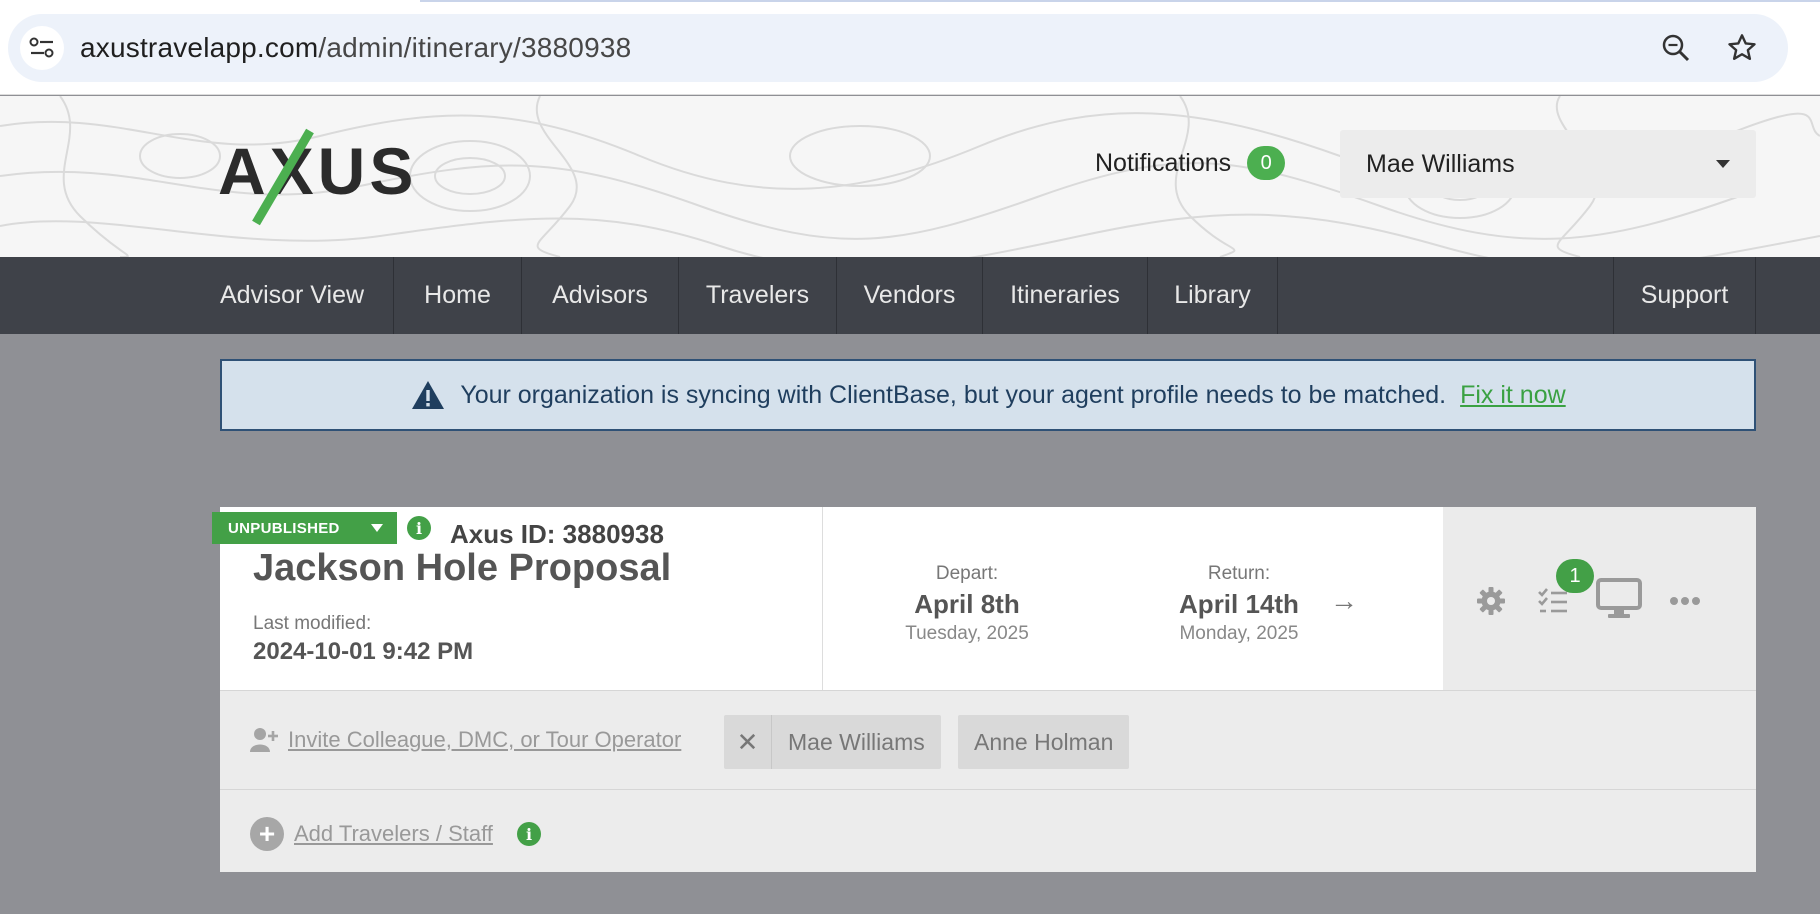 The width and height of the screenshot is (1820, 914). What do you see at coordinates (42, 48) in the screenshot?
I see `site-settings-icon` at bounding box center [42, 48].